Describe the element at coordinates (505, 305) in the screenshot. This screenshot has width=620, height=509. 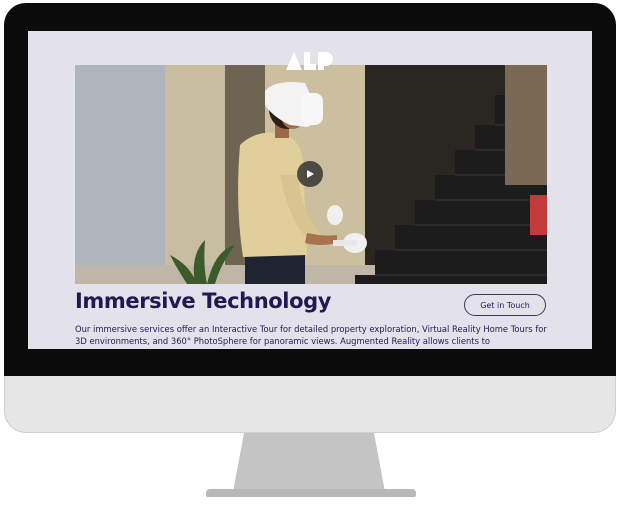
I see `get-in-touch-button: Get in Touch` at that location.